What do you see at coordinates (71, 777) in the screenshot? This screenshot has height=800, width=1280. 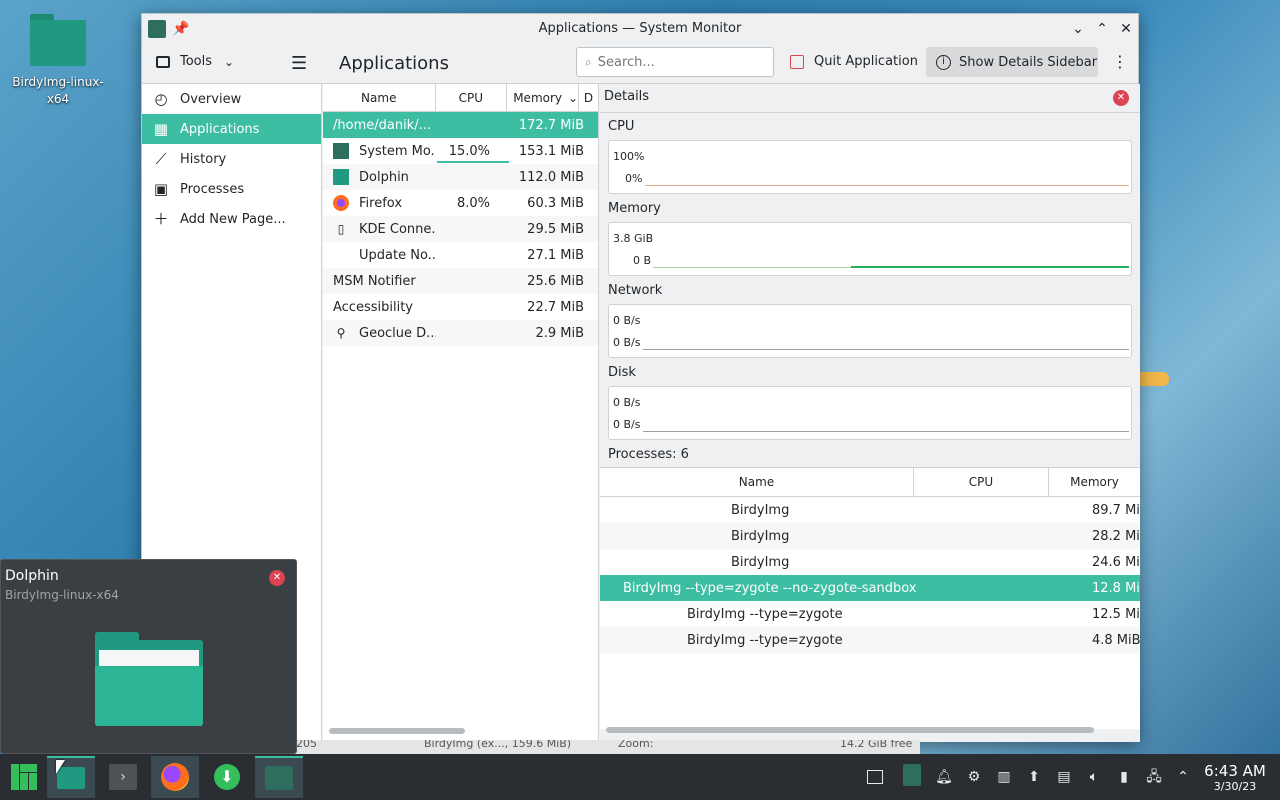 I see `taskbar-dolphin` at bounding box center [71, 777].